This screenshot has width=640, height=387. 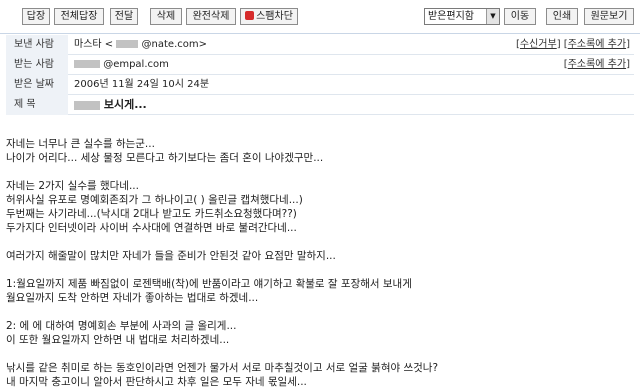 I want to click on folder-select: 받은편지함 ▼, so click(x=462, y=16).